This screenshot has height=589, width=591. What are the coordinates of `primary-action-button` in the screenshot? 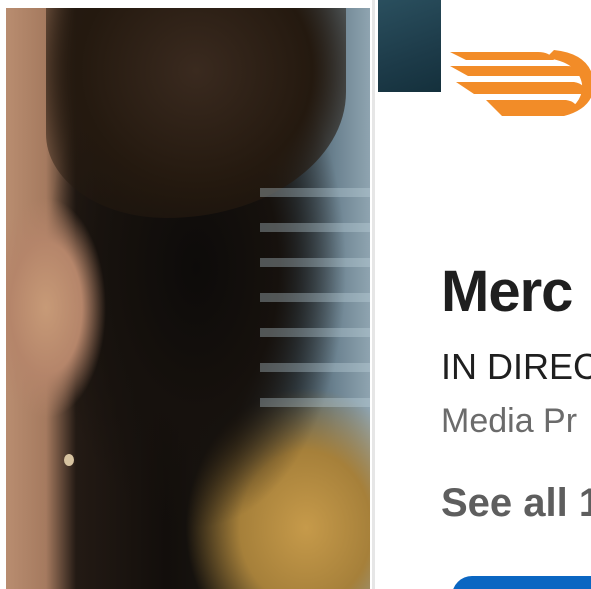 It's located at (521, 582).